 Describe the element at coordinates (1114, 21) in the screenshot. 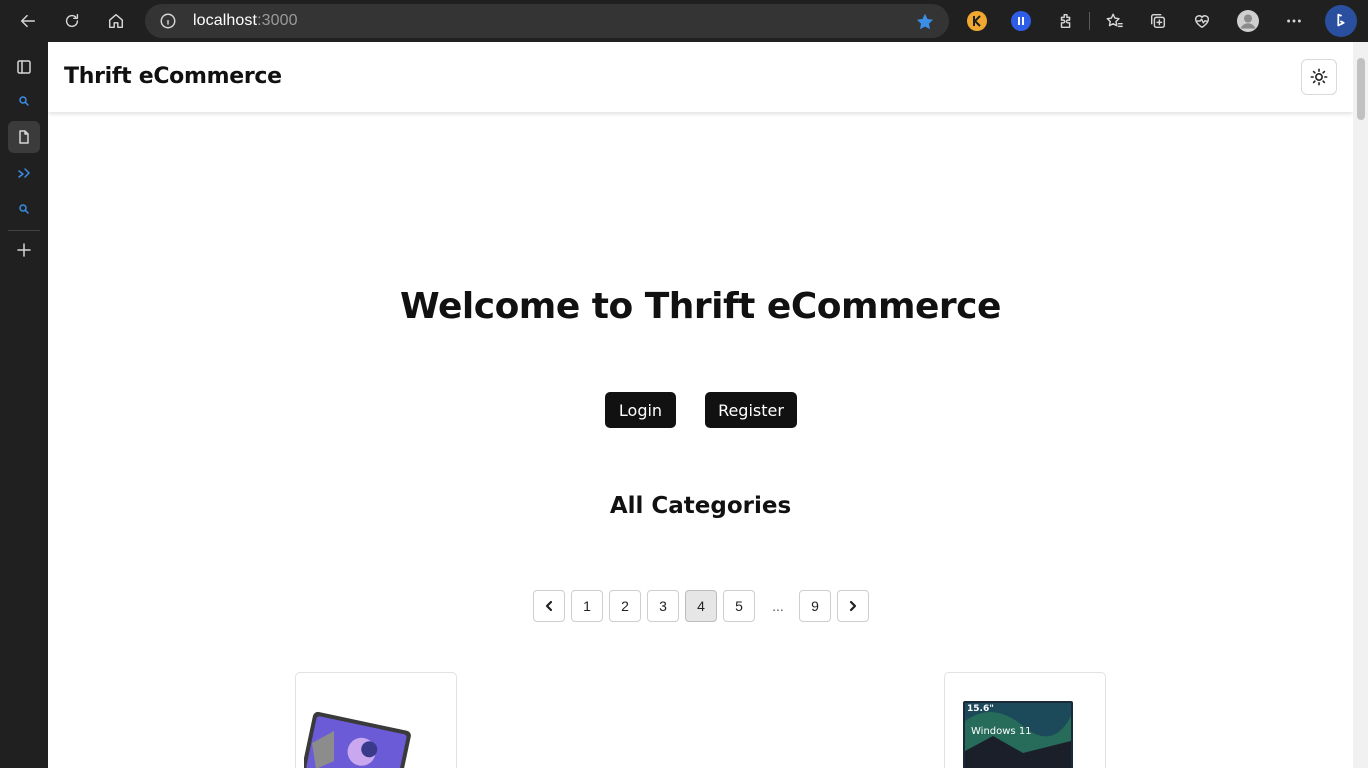

I see `favorites-icon` at that location.